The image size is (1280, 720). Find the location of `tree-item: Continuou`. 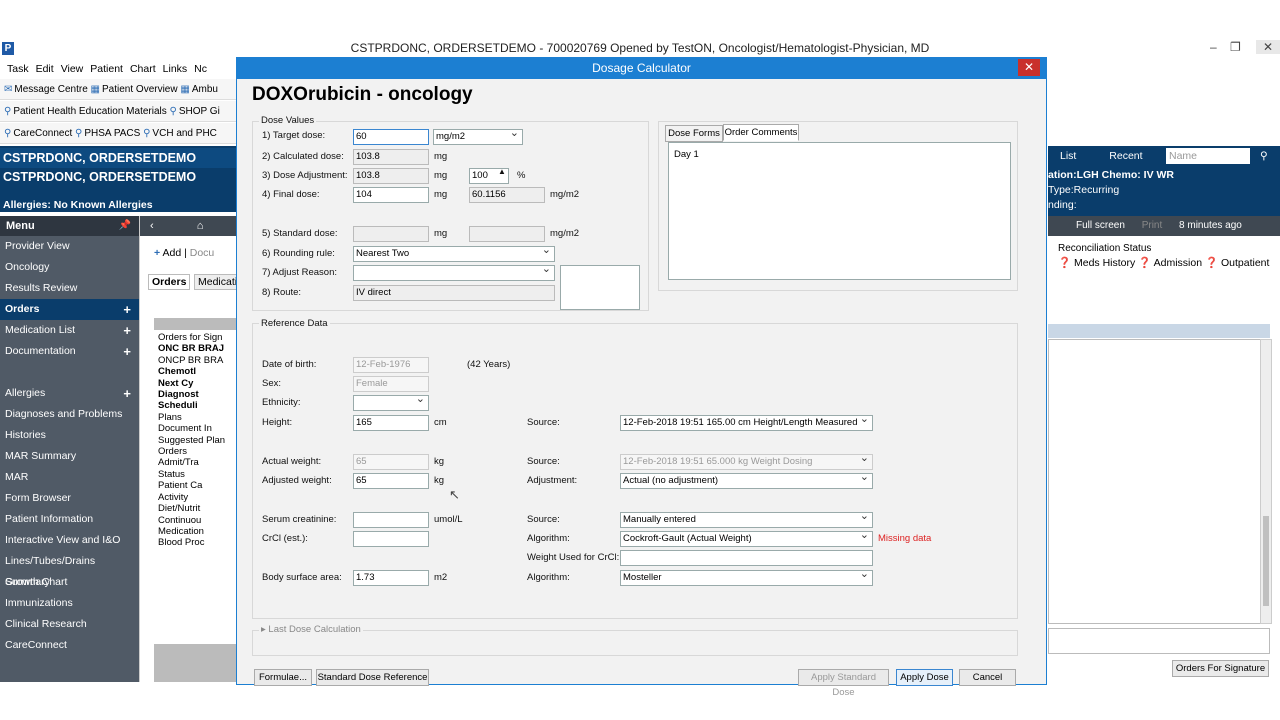

tree-item: Continuou is located at coordinates (198, 520).